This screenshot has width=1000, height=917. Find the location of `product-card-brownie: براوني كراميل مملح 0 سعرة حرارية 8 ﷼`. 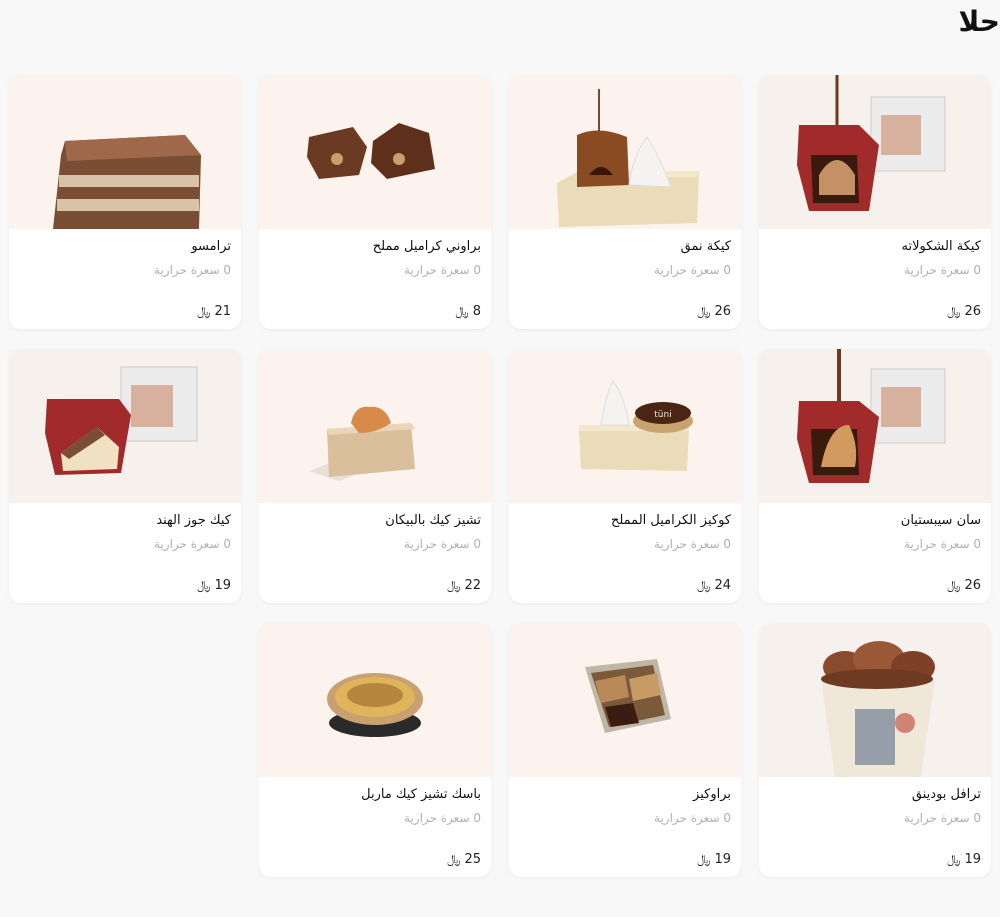

product-card-brownie: براوني كراميل مملح 0 سعرة حرارية 8 ﷼ is located at coordinates (375, 202).